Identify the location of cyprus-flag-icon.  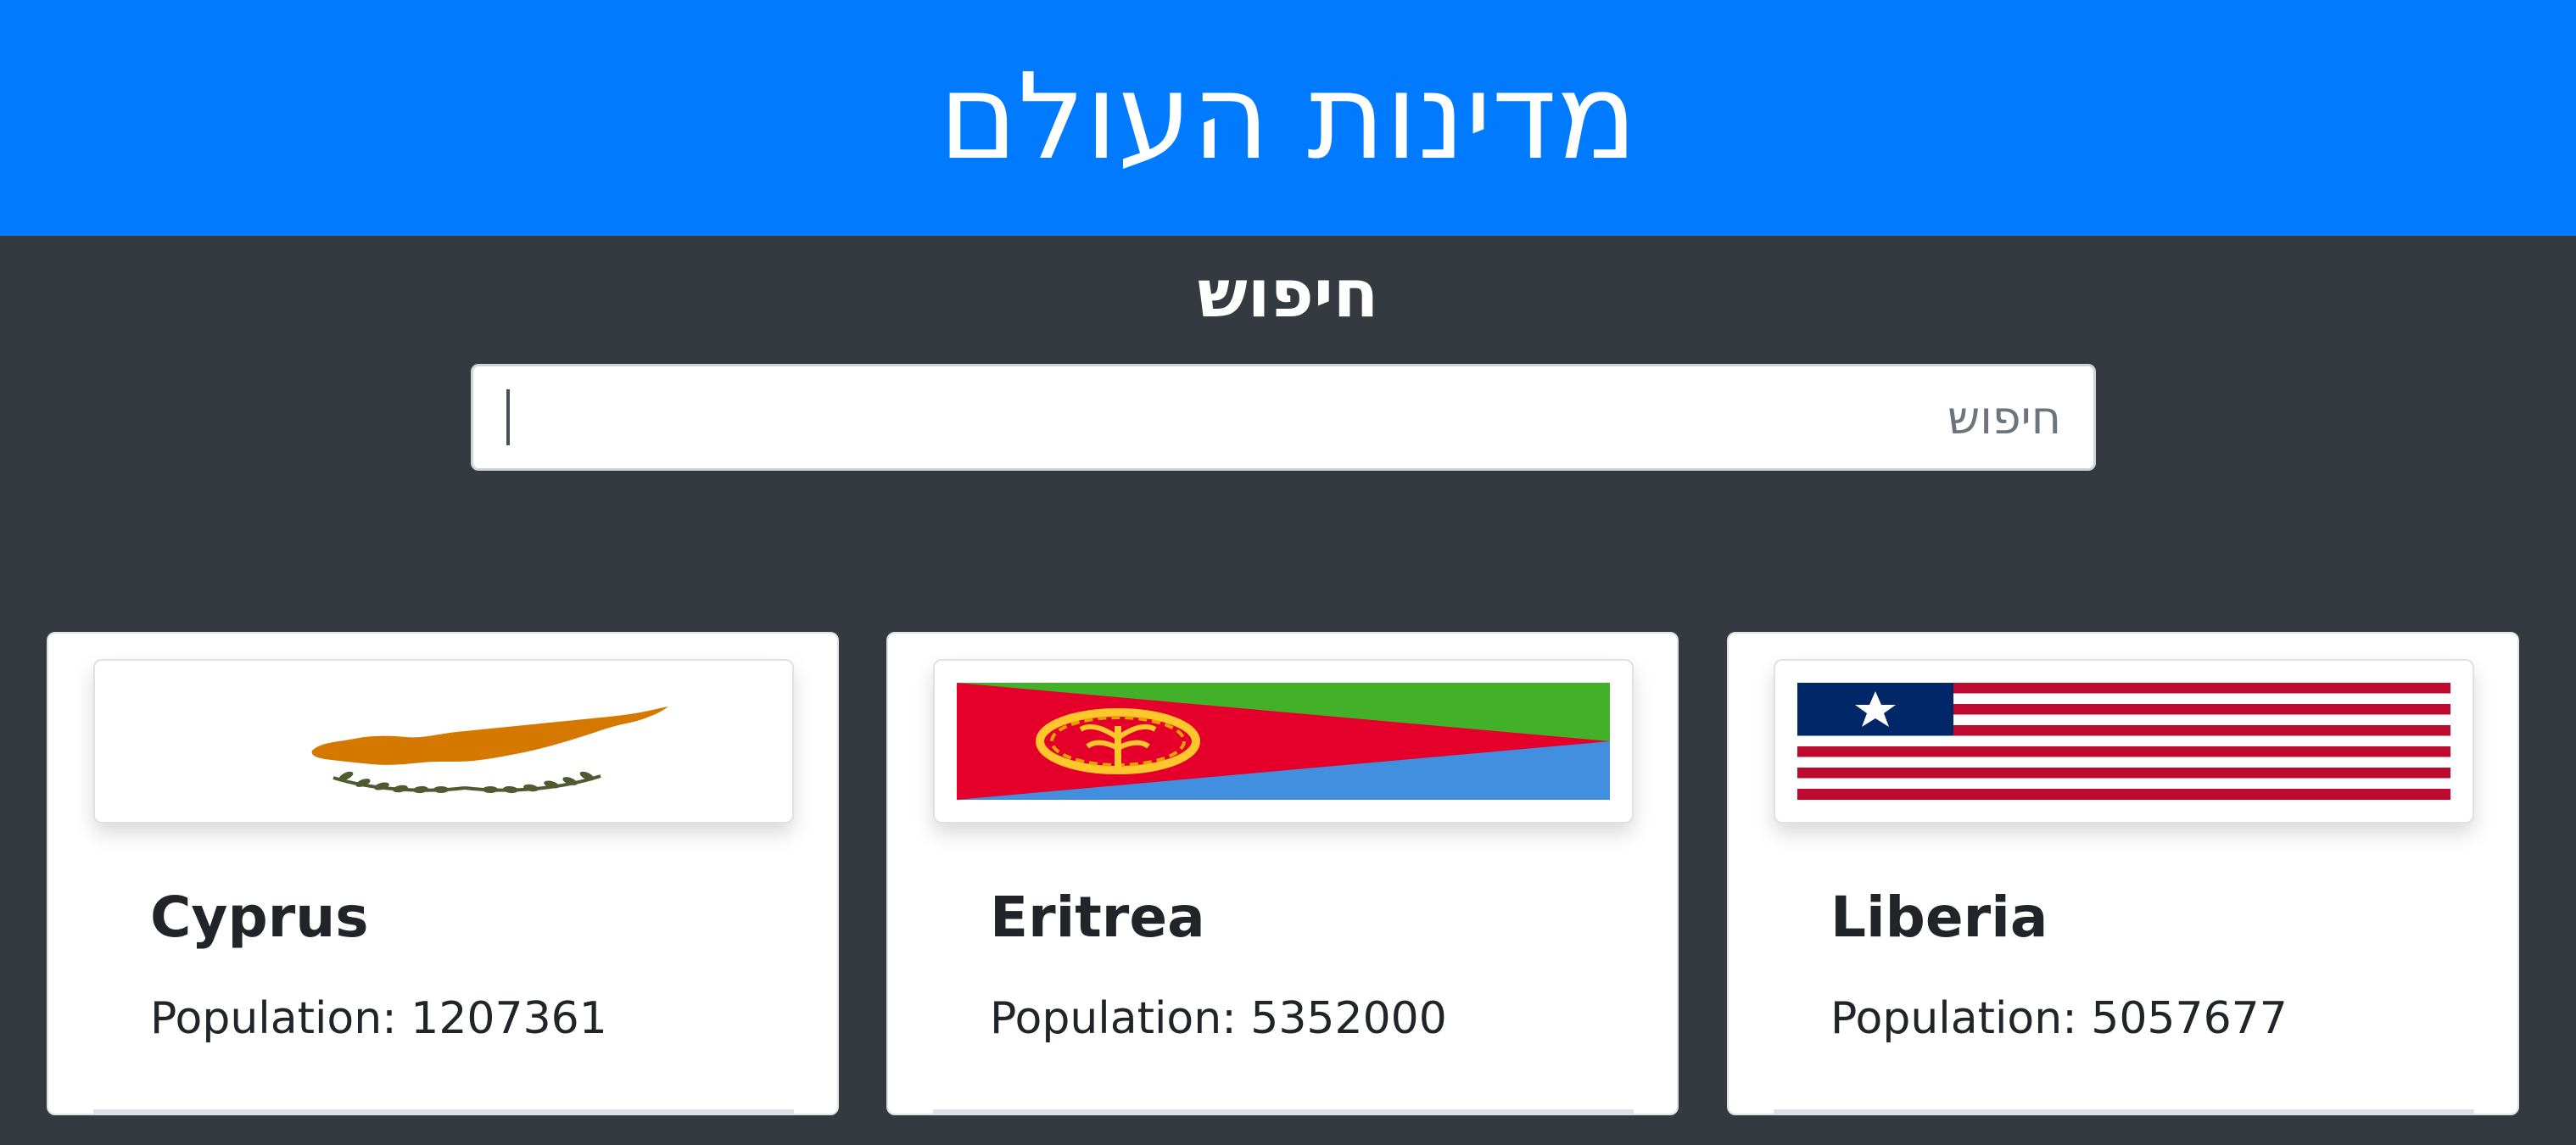
(443, 741).